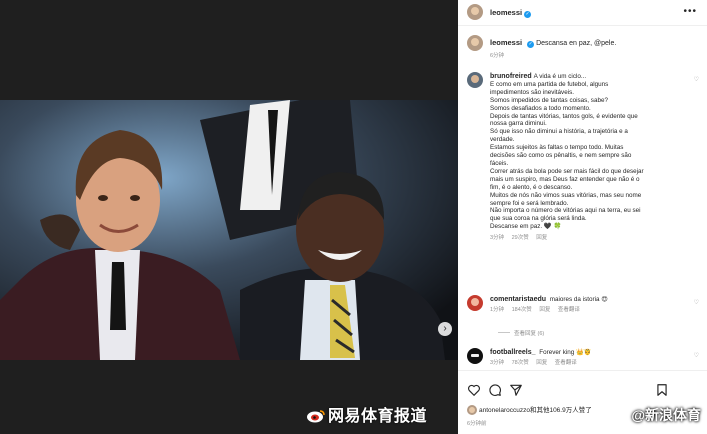  What do you see at coordinates (590, 364) in the screenshot?
I see `comment-meta: 3分钟 78次赞 回复 查看翻译` at bounding box center [590, 364].